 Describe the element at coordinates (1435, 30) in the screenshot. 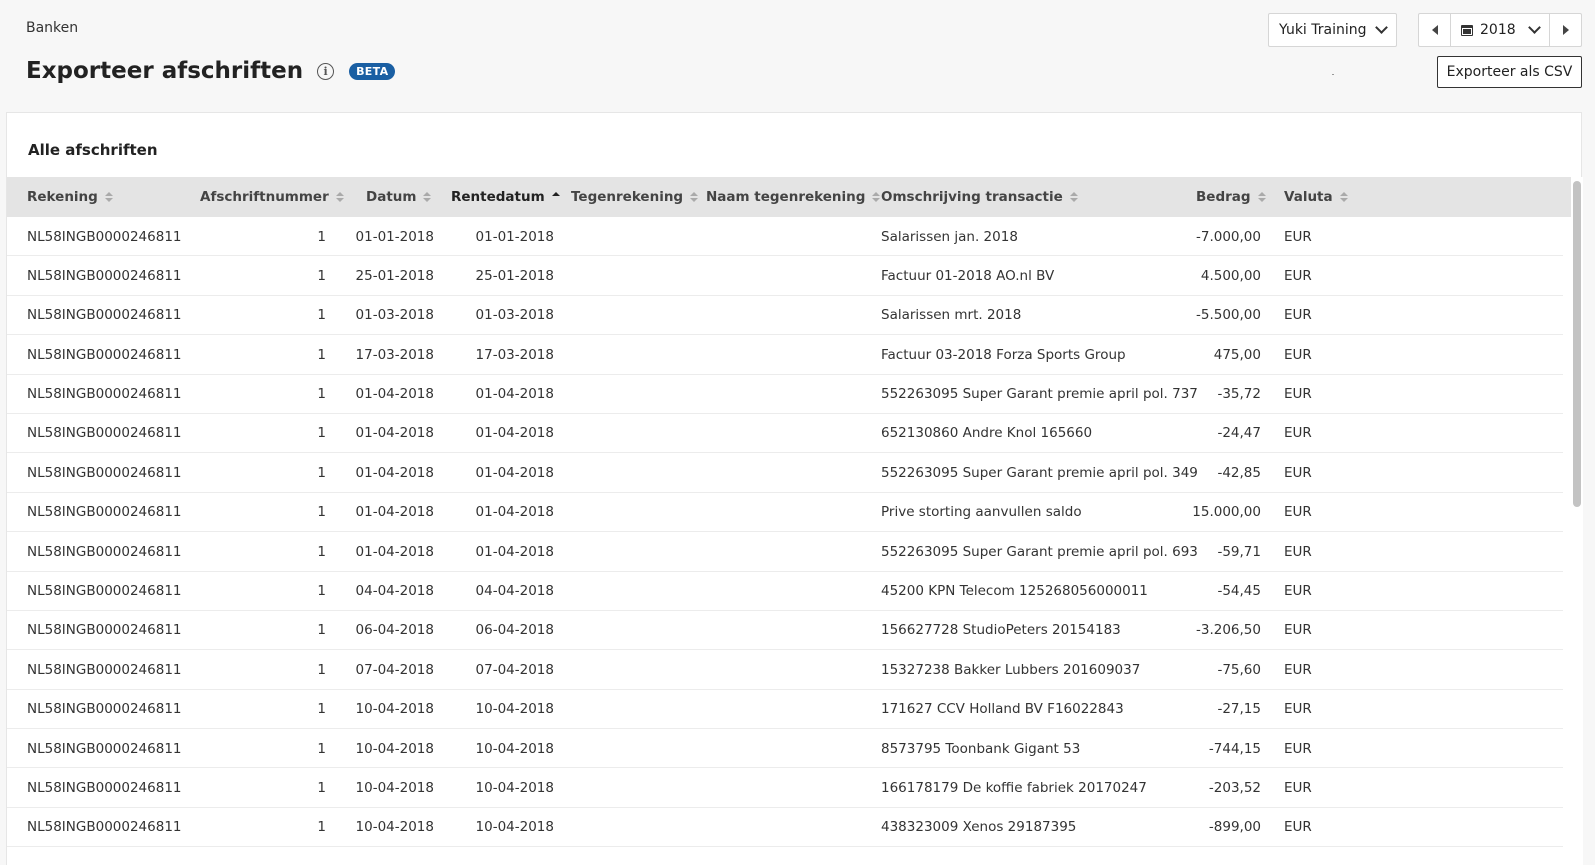

I see `previous-year-button` at that location.